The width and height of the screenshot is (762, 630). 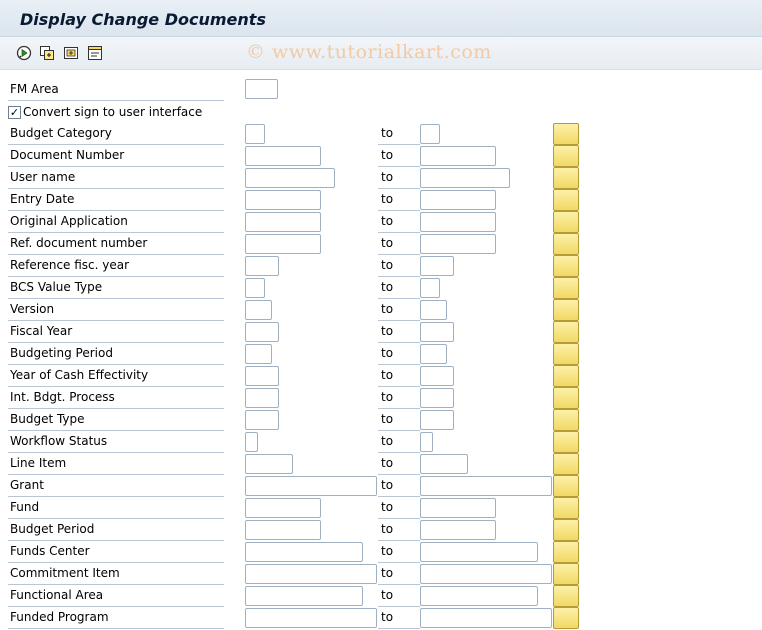 I want to click on field-label: Entry Date, so click(x=116, y=200).